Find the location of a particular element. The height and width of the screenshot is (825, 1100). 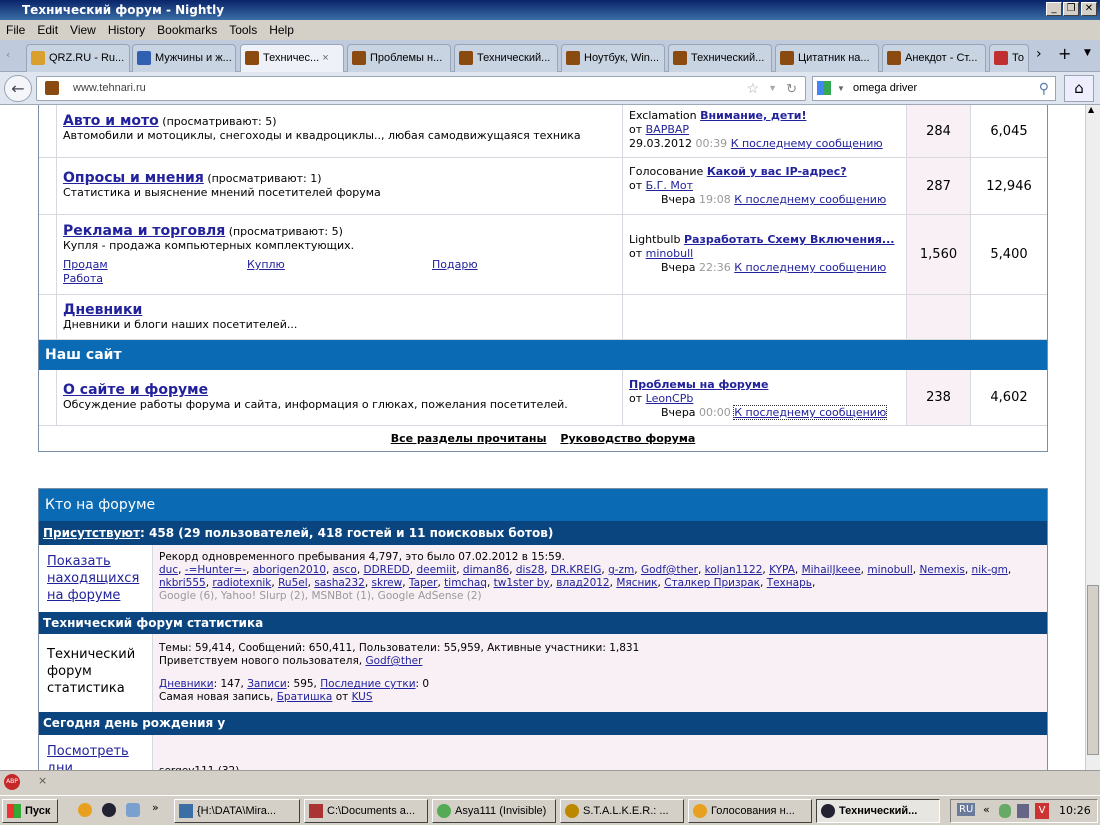

online-user-link: asco is located at coordinates (345, 570).